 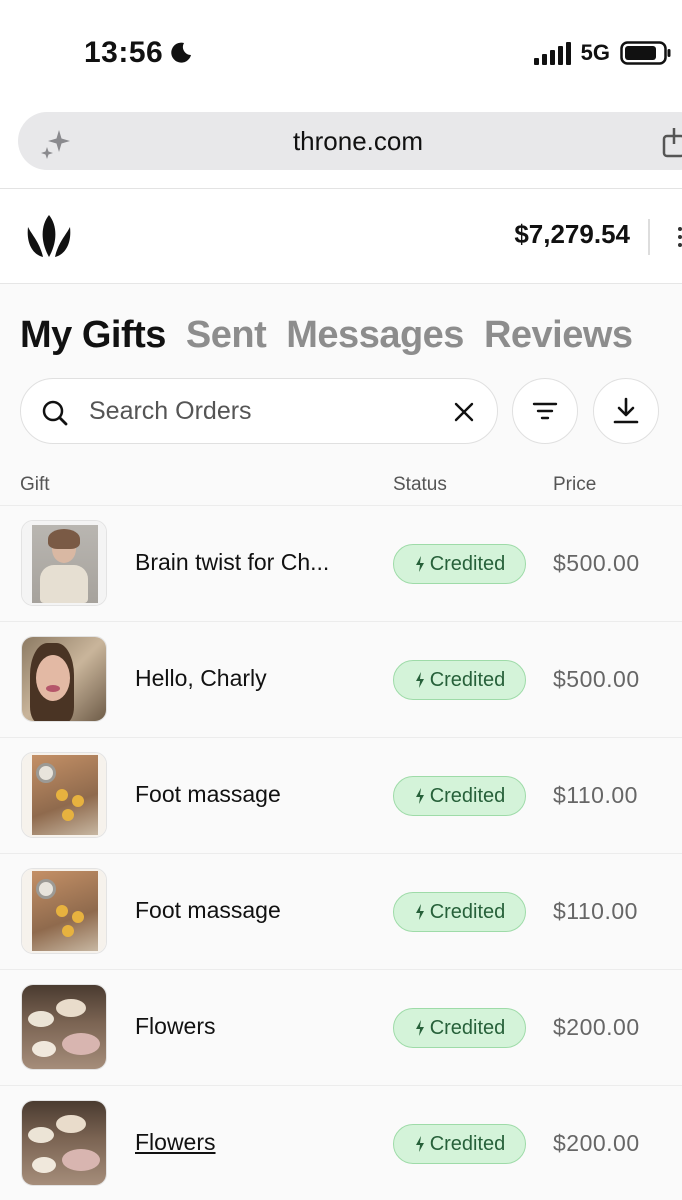 I want to click on search-box, so click(x=259, y=411).